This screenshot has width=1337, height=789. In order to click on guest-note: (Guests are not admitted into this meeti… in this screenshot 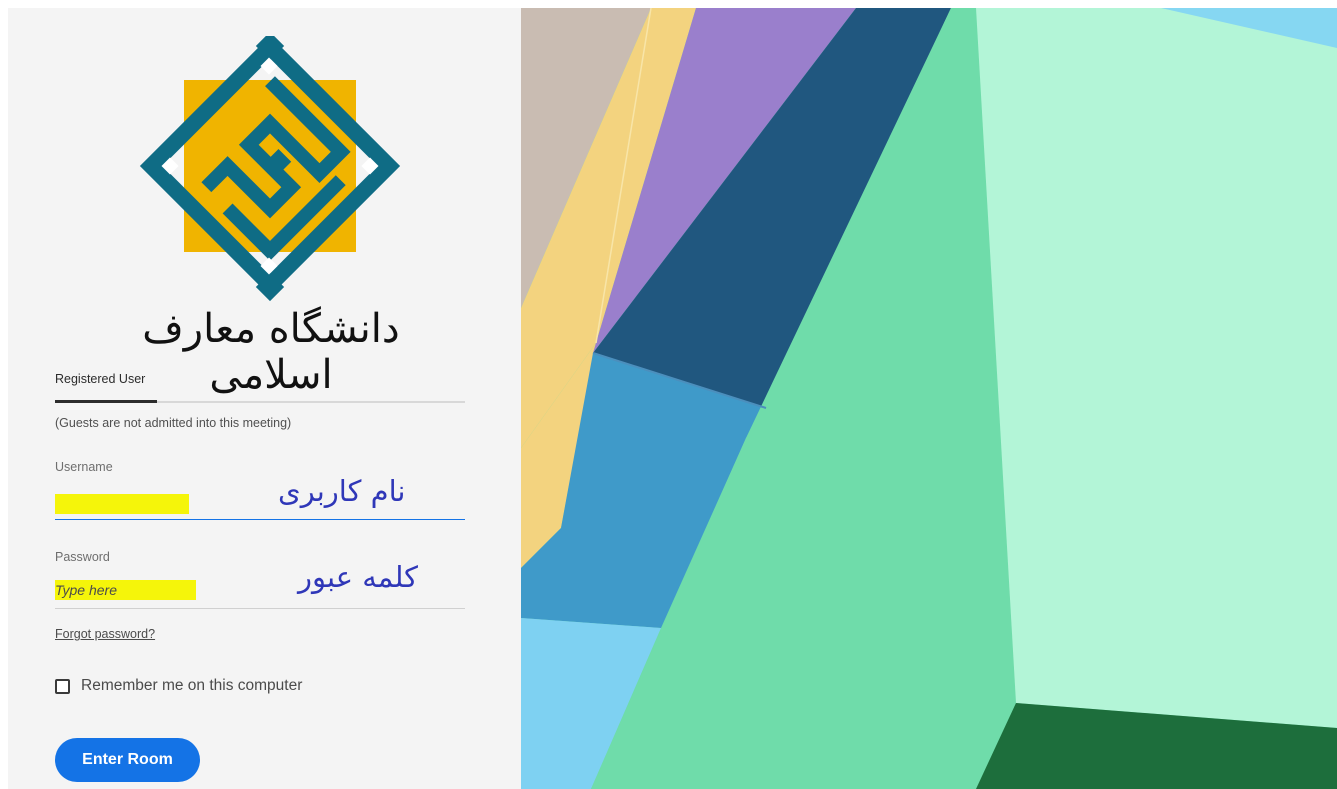, I will do `click(173, 423)`.